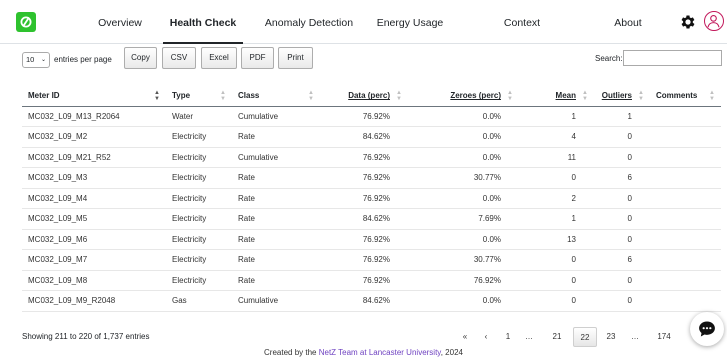  I want to click on column-header-data-perc: Data (perc) ▲ ▼, so click(364, 96).